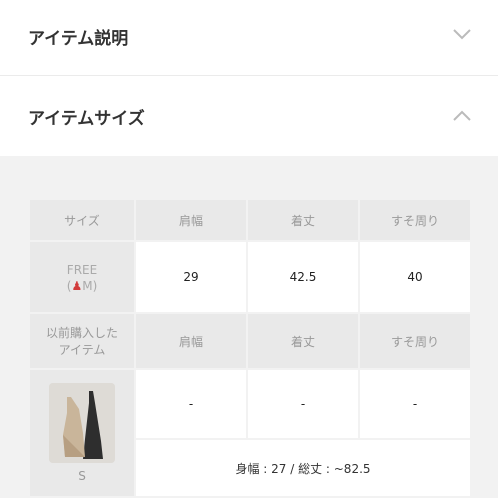 This screenshot has height=498, width=498. I want to click on prev-shoulder-value: -, so click(191, 404).